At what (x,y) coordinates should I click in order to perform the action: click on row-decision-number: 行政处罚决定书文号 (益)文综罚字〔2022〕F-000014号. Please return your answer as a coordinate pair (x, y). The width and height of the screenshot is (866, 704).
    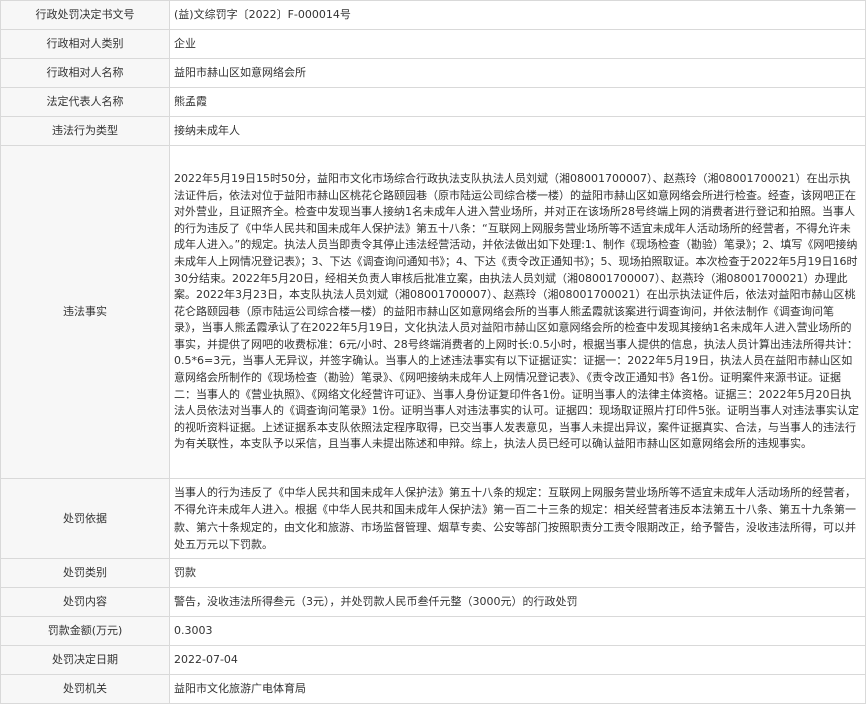
    Looking at the image, I should click on (433, 15).